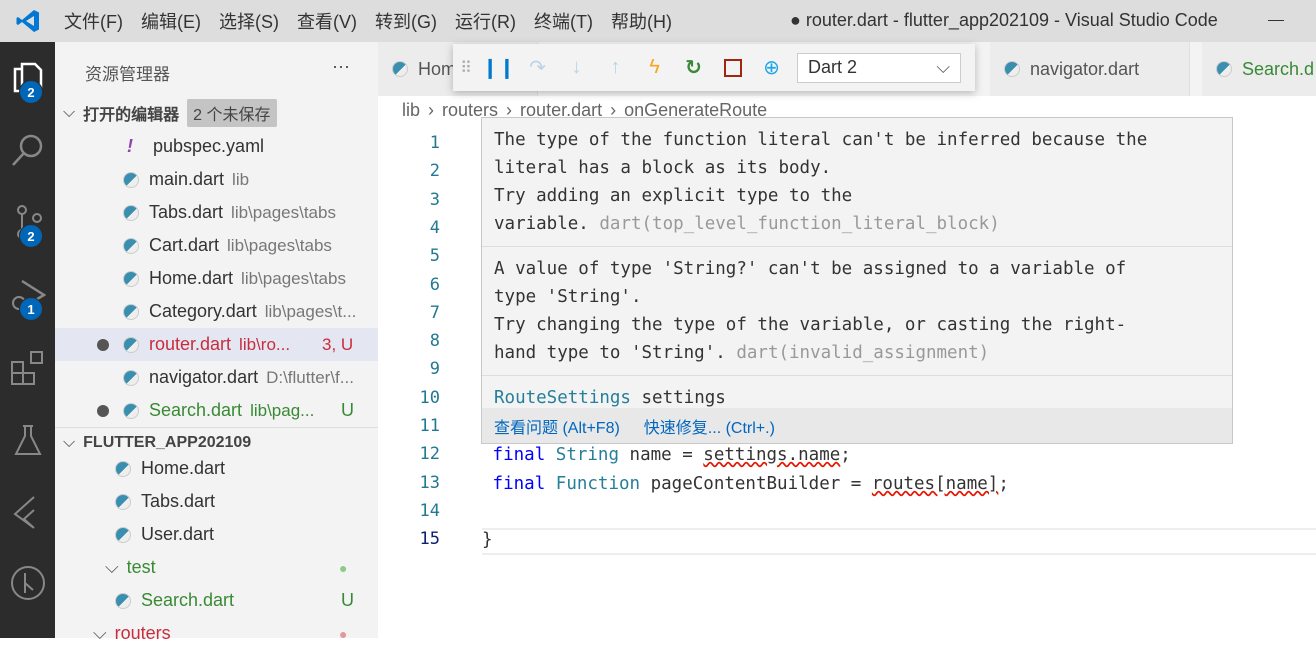 Image resolution: width=1316 pixels, height=650 pixels. What do you see at coordinates (130, 146) in the screenshot?
I see `yaml-icon: !` at bounding box center [130, 146].